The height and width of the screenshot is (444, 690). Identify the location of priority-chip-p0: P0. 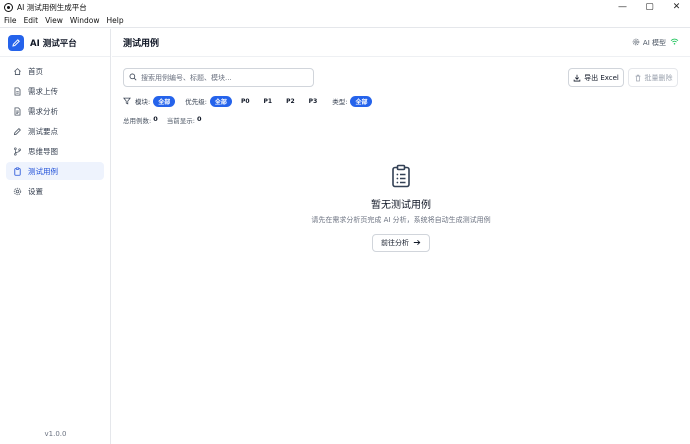
(245, 101).